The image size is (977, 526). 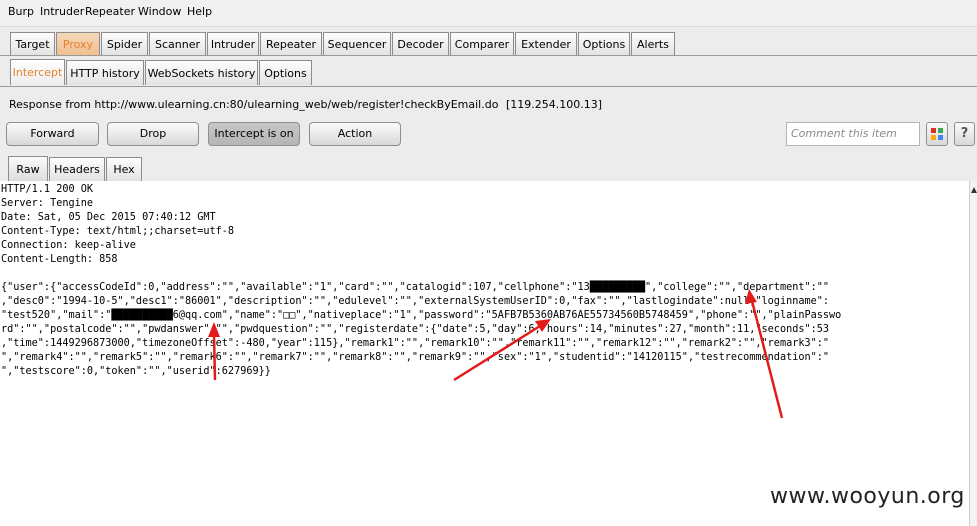 I want to click on annotation-arrows, so click(x=496, y=354).